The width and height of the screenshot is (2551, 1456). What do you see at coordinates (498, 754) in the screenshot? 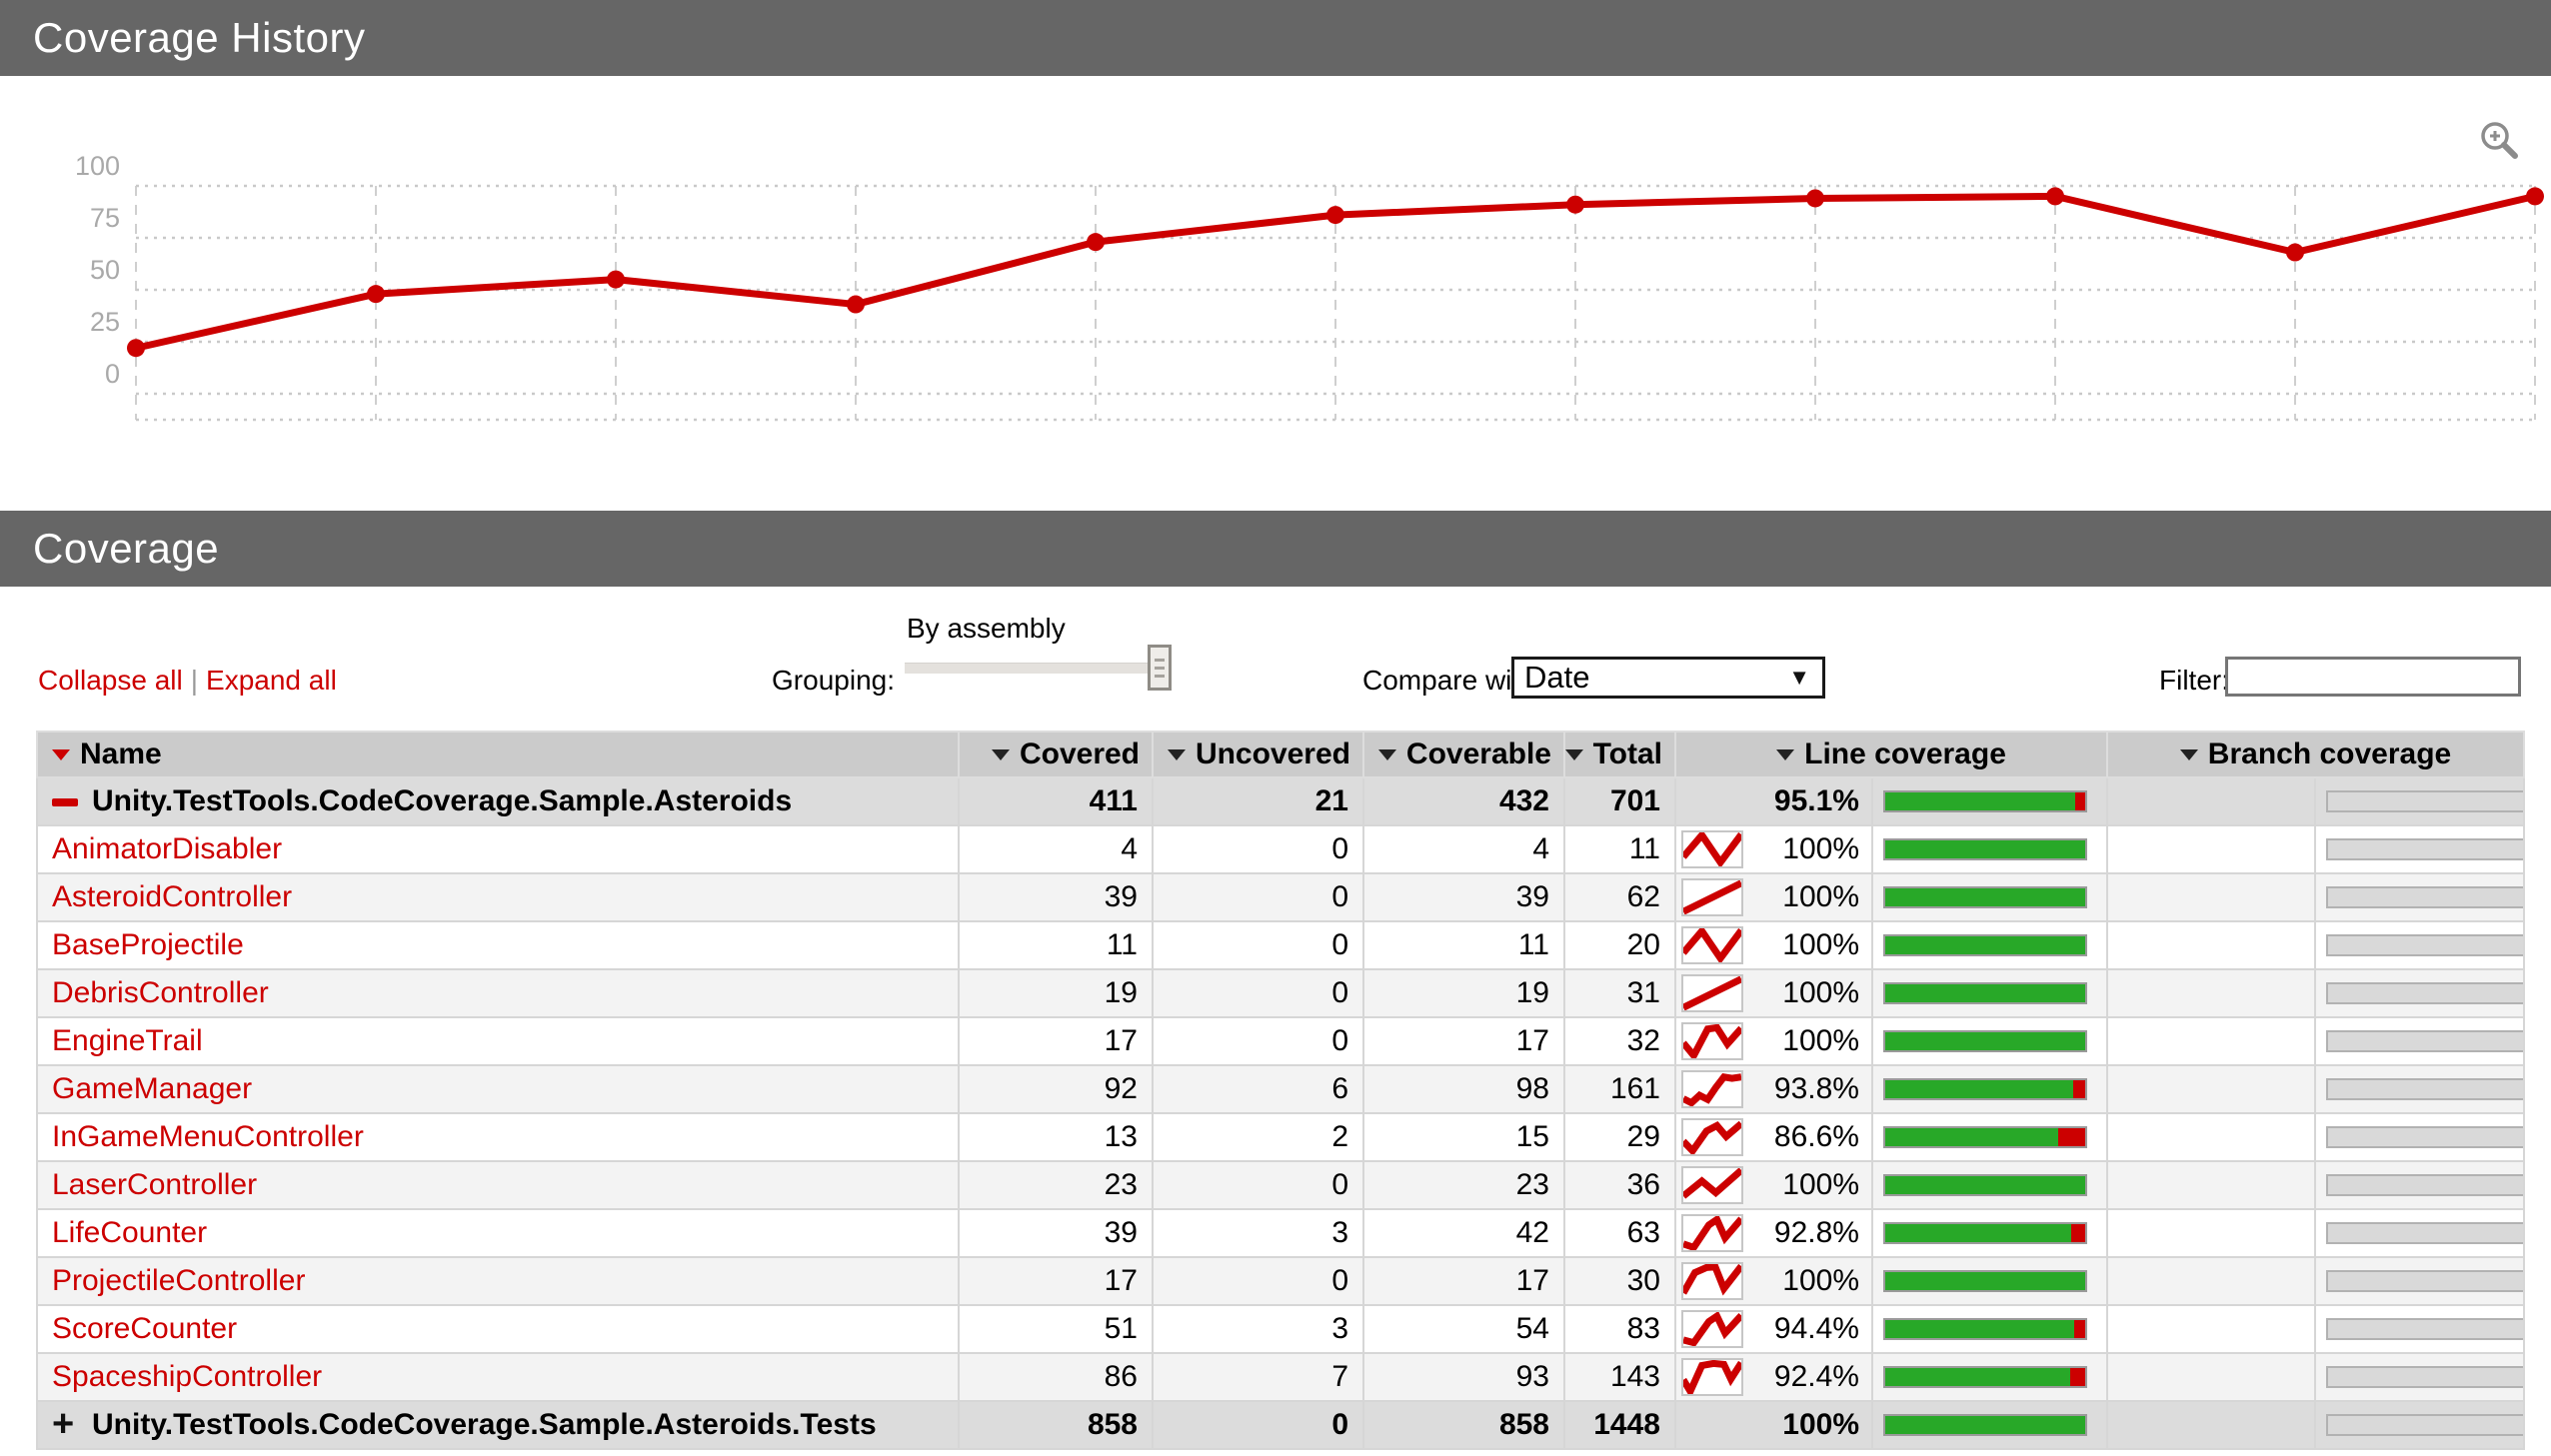
I see `header-name: Name` at bounding box center [498, 754].